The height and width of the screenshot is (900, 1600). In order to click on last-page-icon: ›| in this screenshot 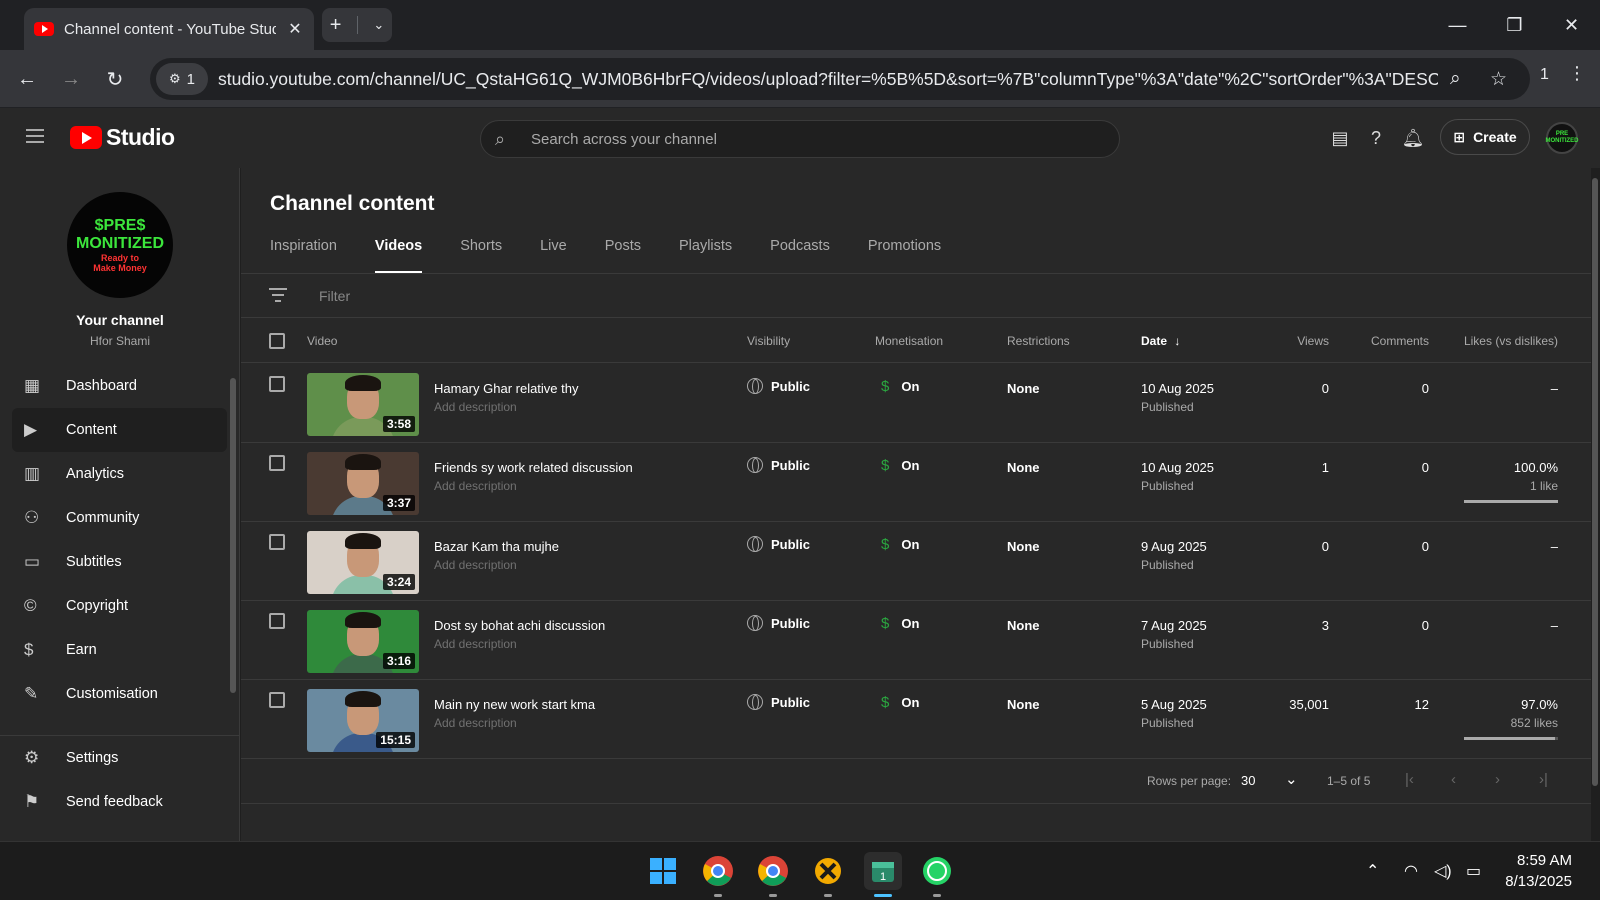, I will do `click(1543, 779)`.